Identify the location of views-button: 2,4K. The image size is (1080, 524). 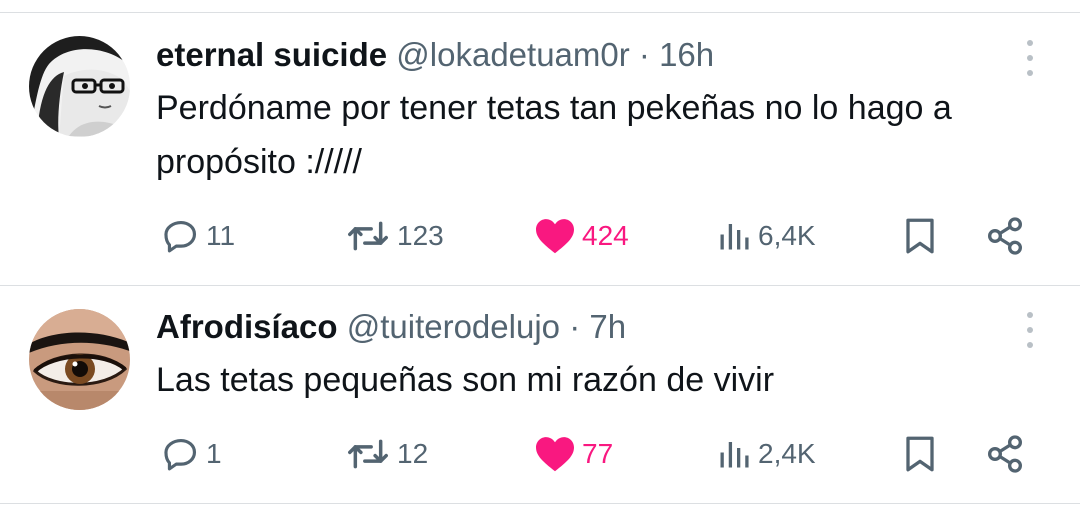
(766, 454).